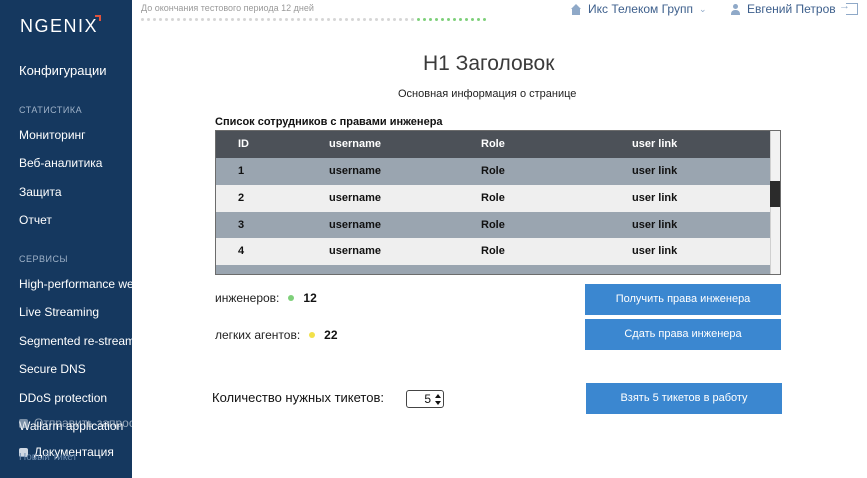  I want to click on table-row: 3 username Role user link, so click(493, 225).